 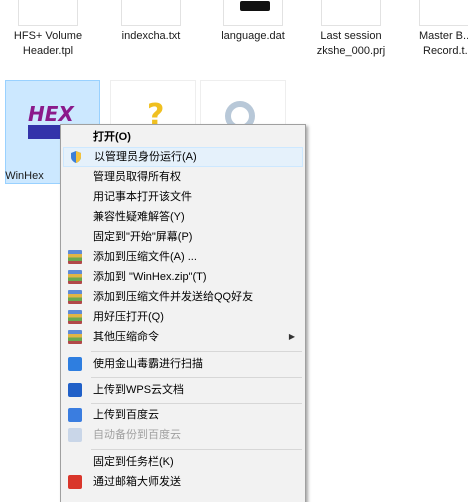 I want to click on menu-item-compat-troubleshoot: 兼容性疑难解答(Y), so click(x=183, y=217).